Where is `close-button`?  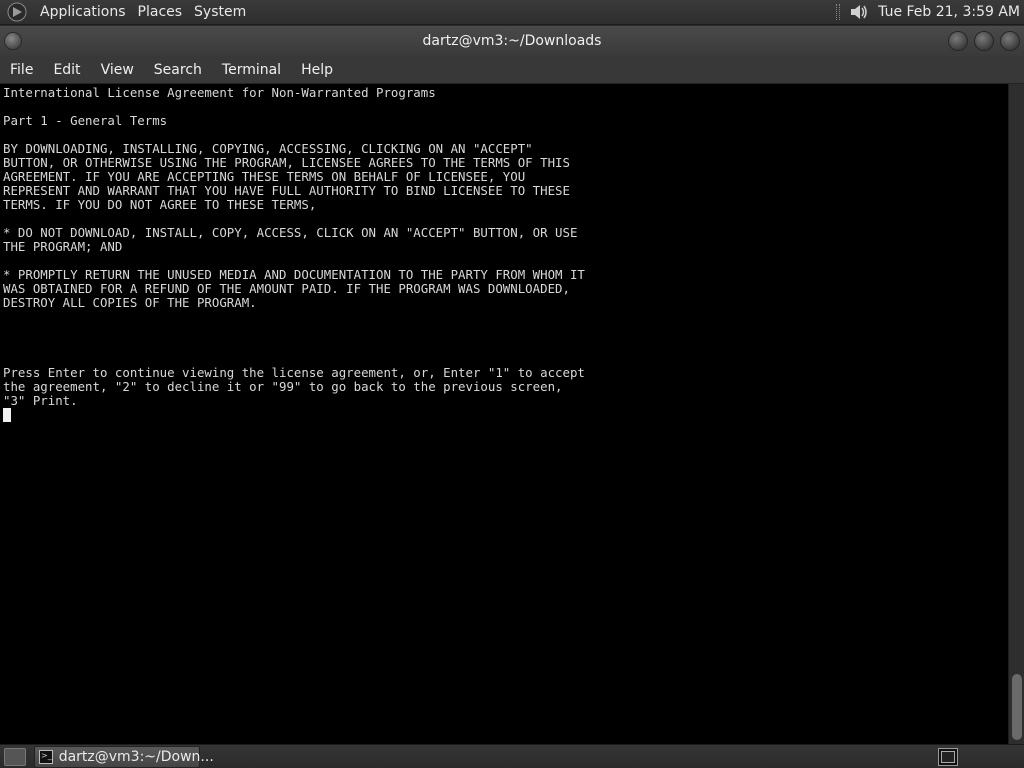
close-button is located at coordinates (1010, 41).